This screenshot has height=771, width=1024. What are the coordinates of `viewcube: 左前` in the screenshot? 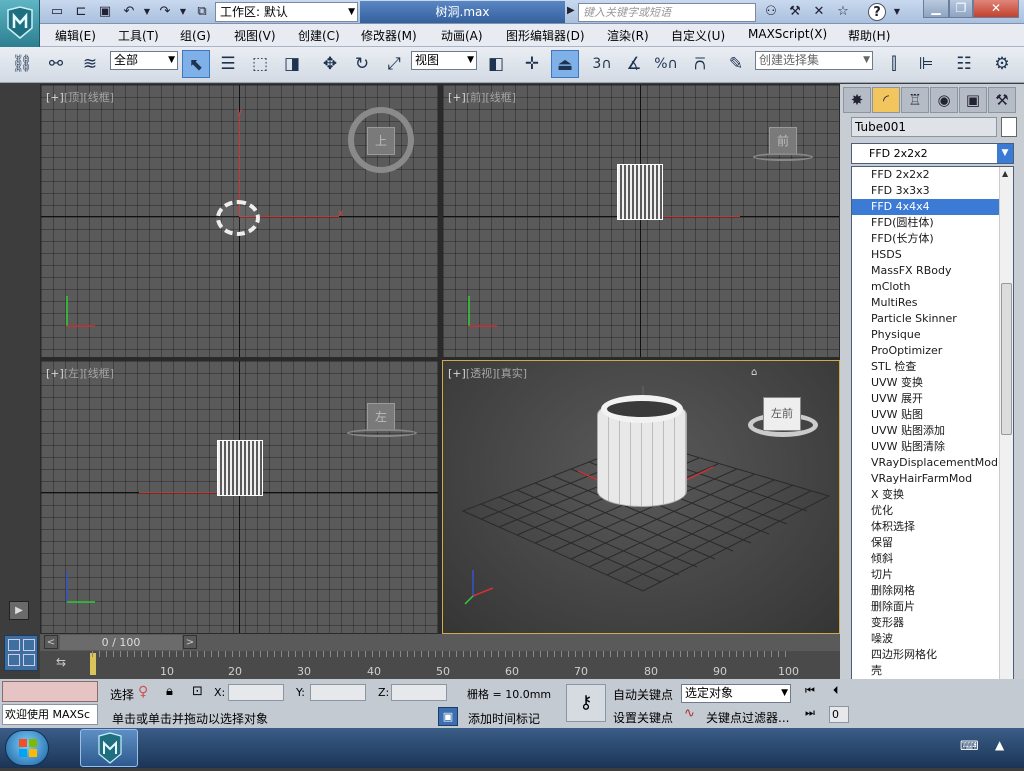 It's located at (782, 414).